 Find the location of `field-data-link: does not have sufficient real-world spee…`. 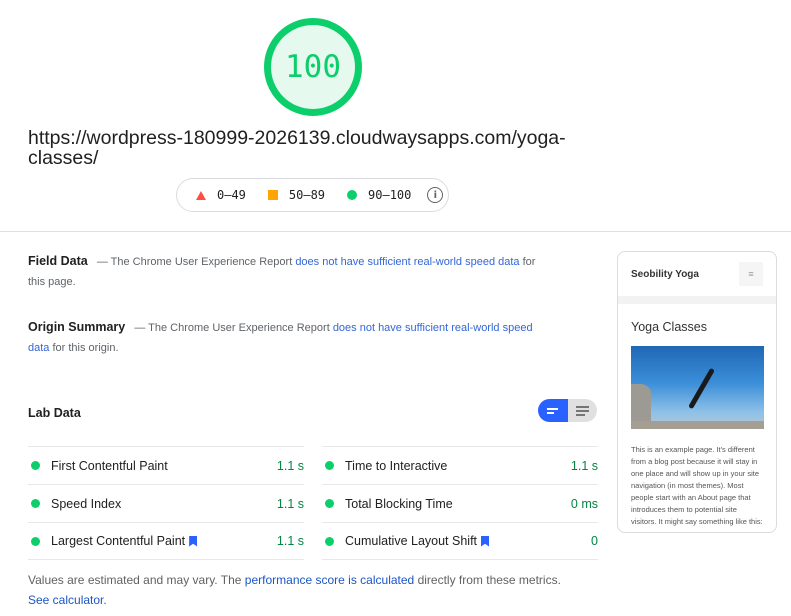

field-data-link: does not have sufficient real-world spee… is located at coordinates (407, 262).